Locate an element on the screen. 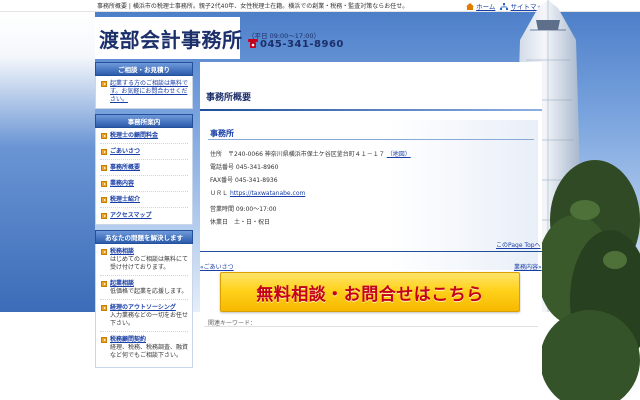 The image size is (640, 400). solve-item-startup: 起業相談 低価格で起業を応援します。 is located at coordinates (144, 290).